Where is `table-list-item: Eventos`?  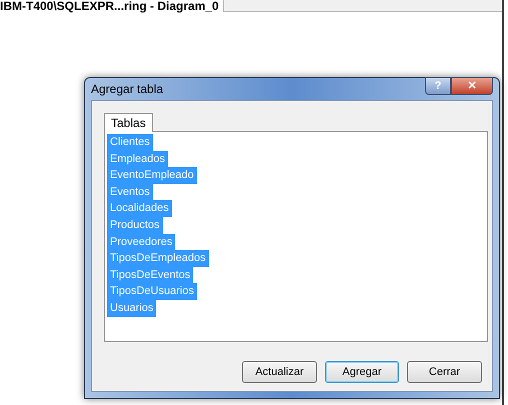 table-list-item: Eventos is located at coordinates (130, 192).